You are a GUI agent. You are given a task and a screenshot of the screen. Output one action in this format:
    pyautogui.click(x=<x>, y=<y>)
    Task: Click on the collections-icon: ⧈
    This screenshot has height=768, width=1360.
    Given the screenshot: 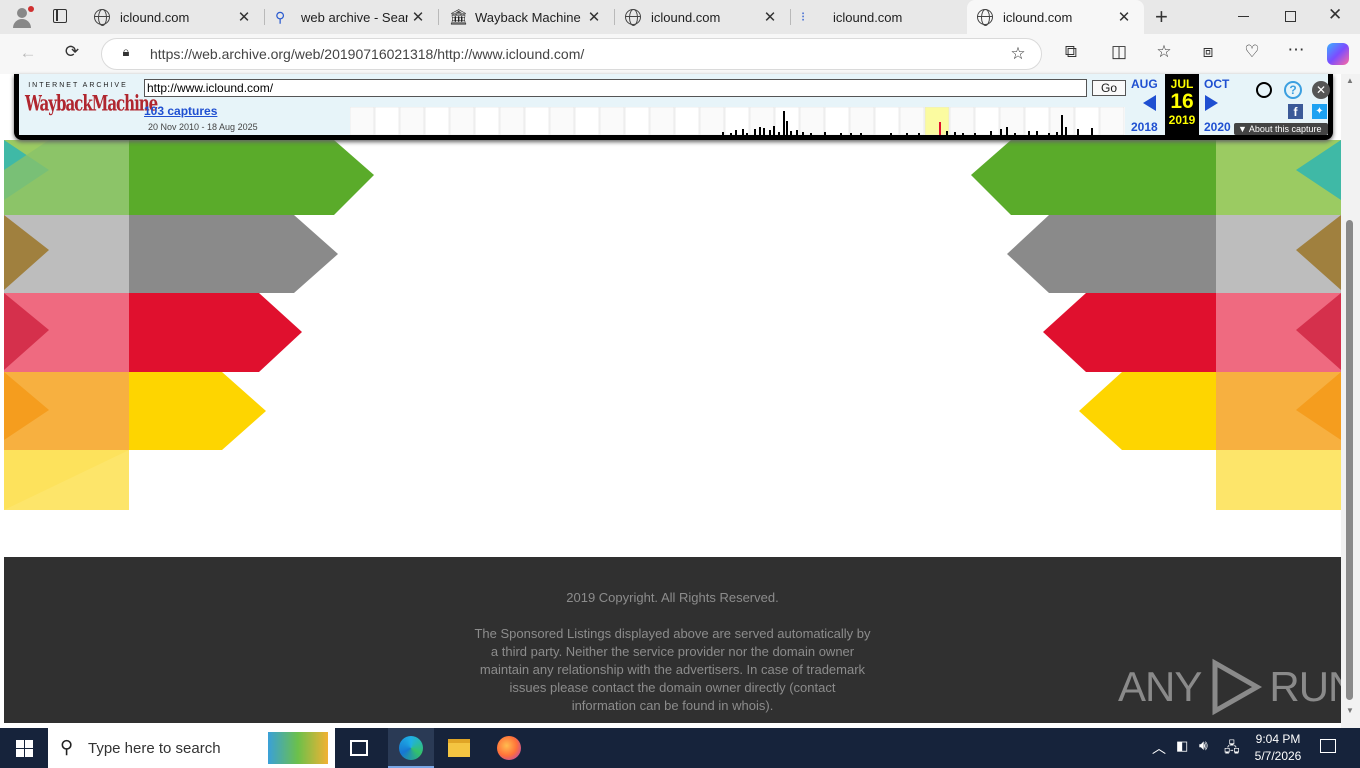 What is the action you would take?
    pyautogui.click(x=1208, y=52)
    